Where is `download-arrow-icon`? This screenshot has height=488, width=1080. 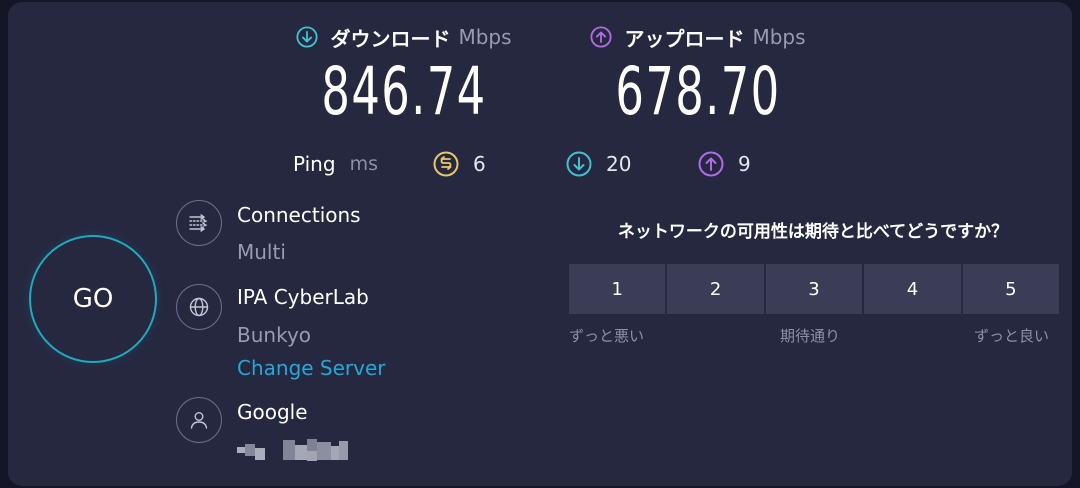
download-arrow-icon is located at coordinates (307, 37).